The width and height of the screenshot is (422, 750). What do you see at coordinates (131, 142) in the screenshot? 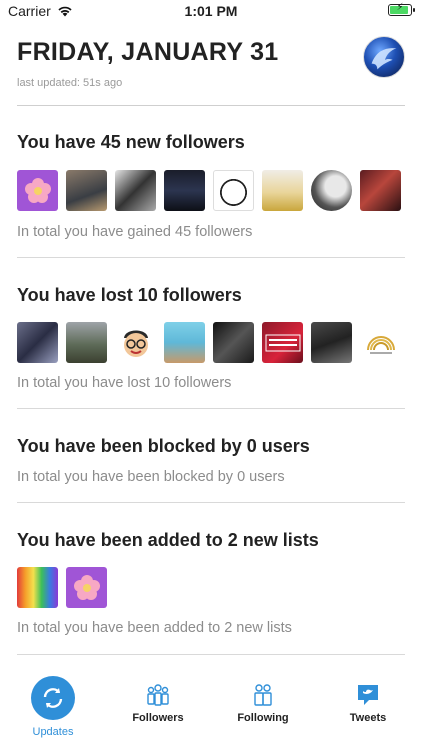
I see `new-followers-title: You have 45 new followers` at bounding box center [131, 142].